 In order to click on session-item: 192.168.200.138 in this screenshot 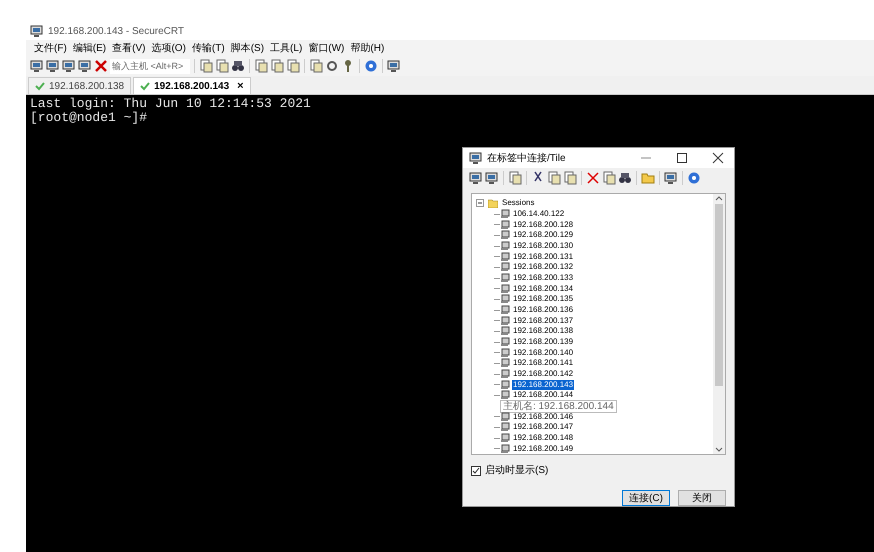, I will do `click(543, 331)`.